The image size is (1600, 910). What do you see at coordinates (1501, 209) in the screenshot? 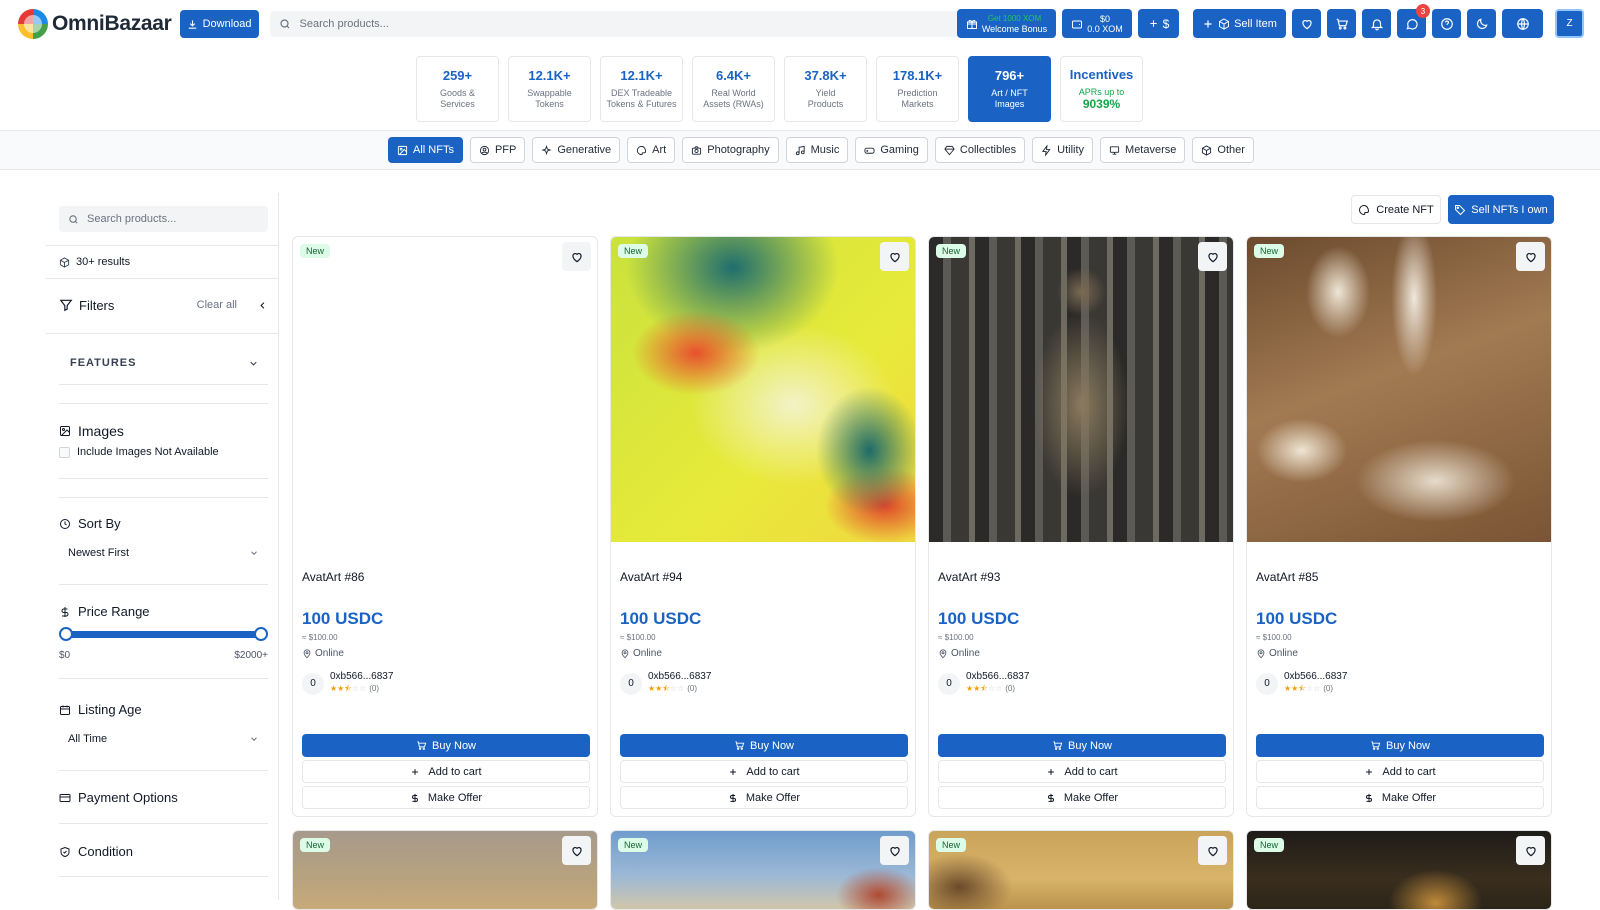
I see `sell-nfts-button: Sell NFTs I own` at bounding box center [1501, 209].